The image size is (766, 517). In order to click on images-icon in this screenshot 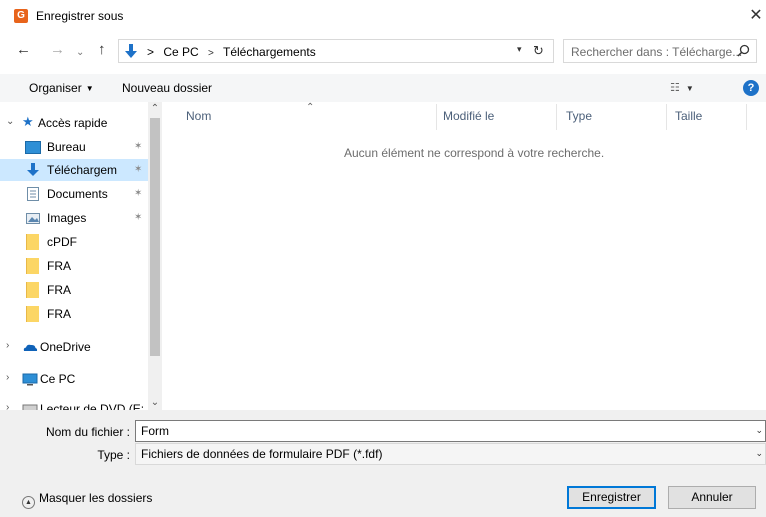, I will do `click(33, 218)`.